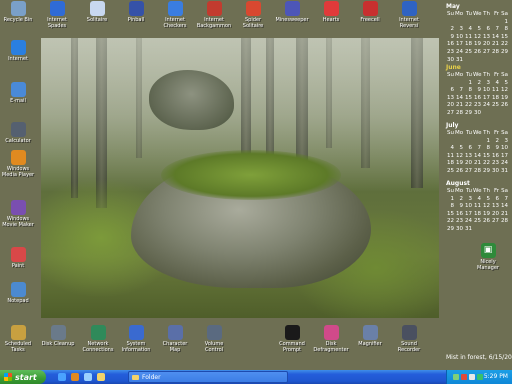  I want to click on backgammon-icon, so click(214, 8).